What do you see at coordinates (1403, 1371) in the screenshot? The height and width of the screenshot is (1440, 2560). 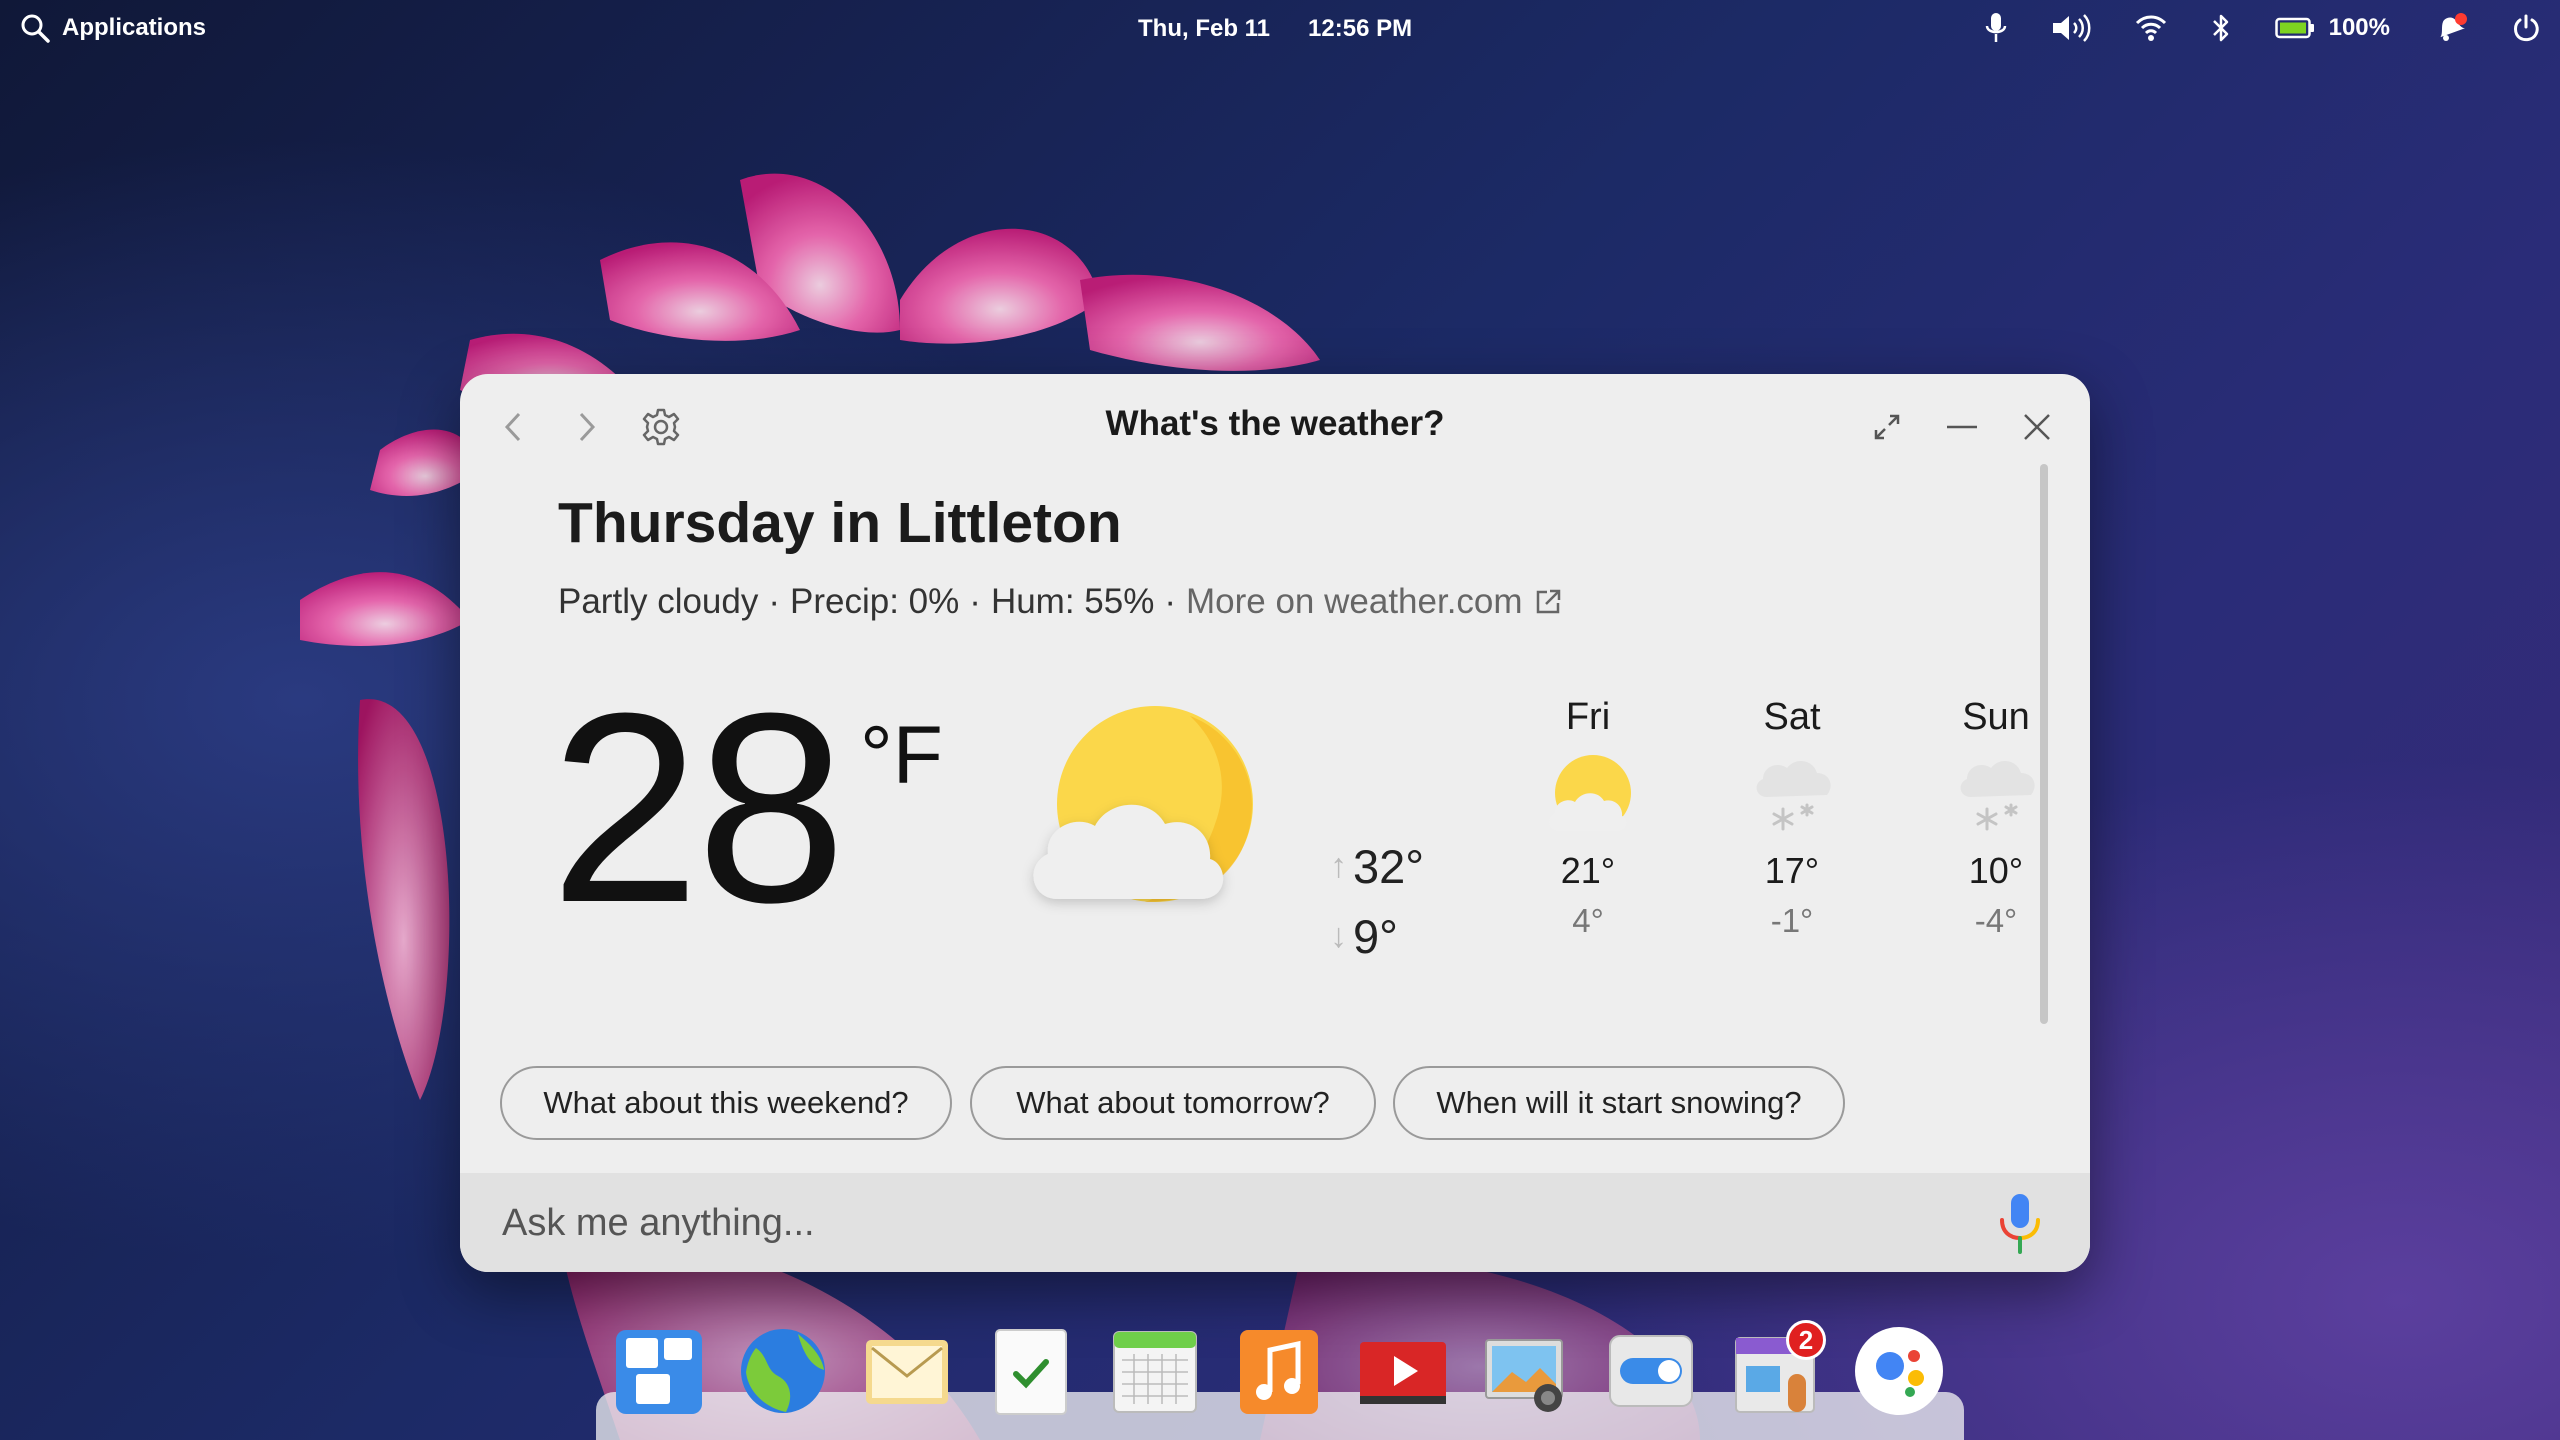 I see `videos-icon` at bounding box center [1403, 1371].